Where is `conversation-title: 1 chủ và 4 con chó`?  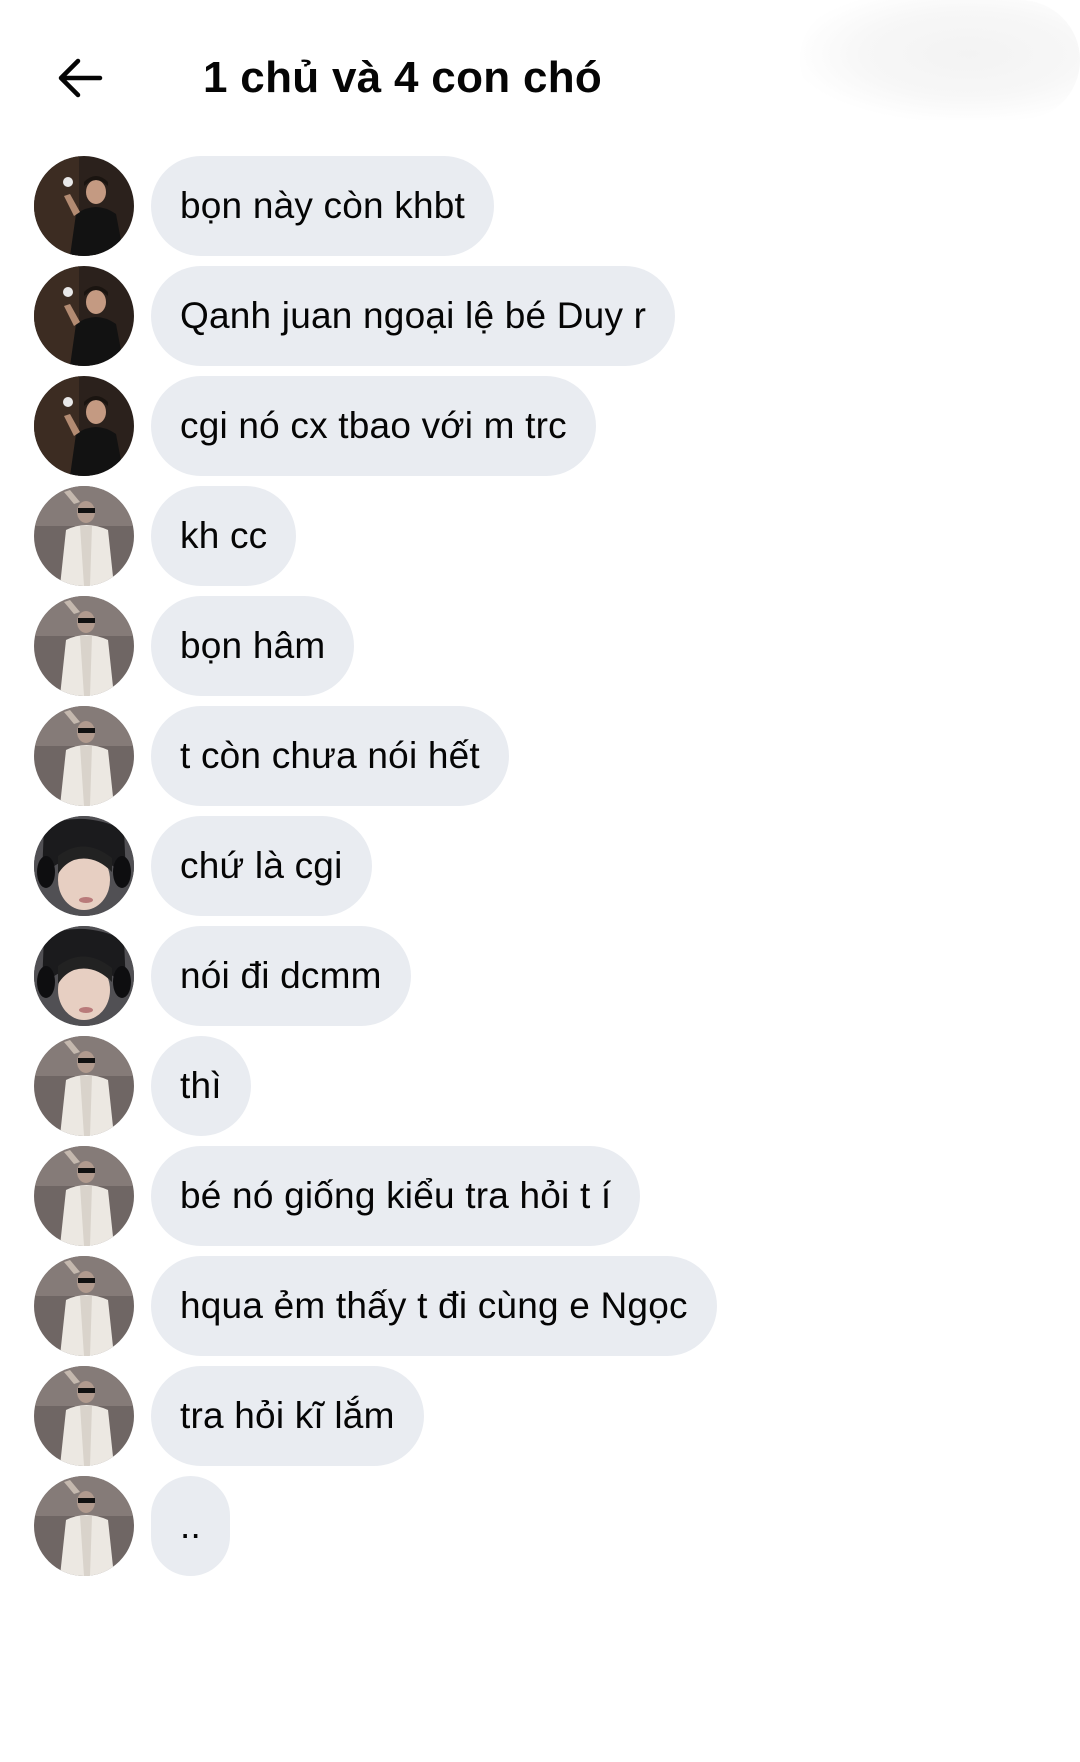 conversation-title: 1 chủ và 4 con chó is located at coordinates (402, 78).